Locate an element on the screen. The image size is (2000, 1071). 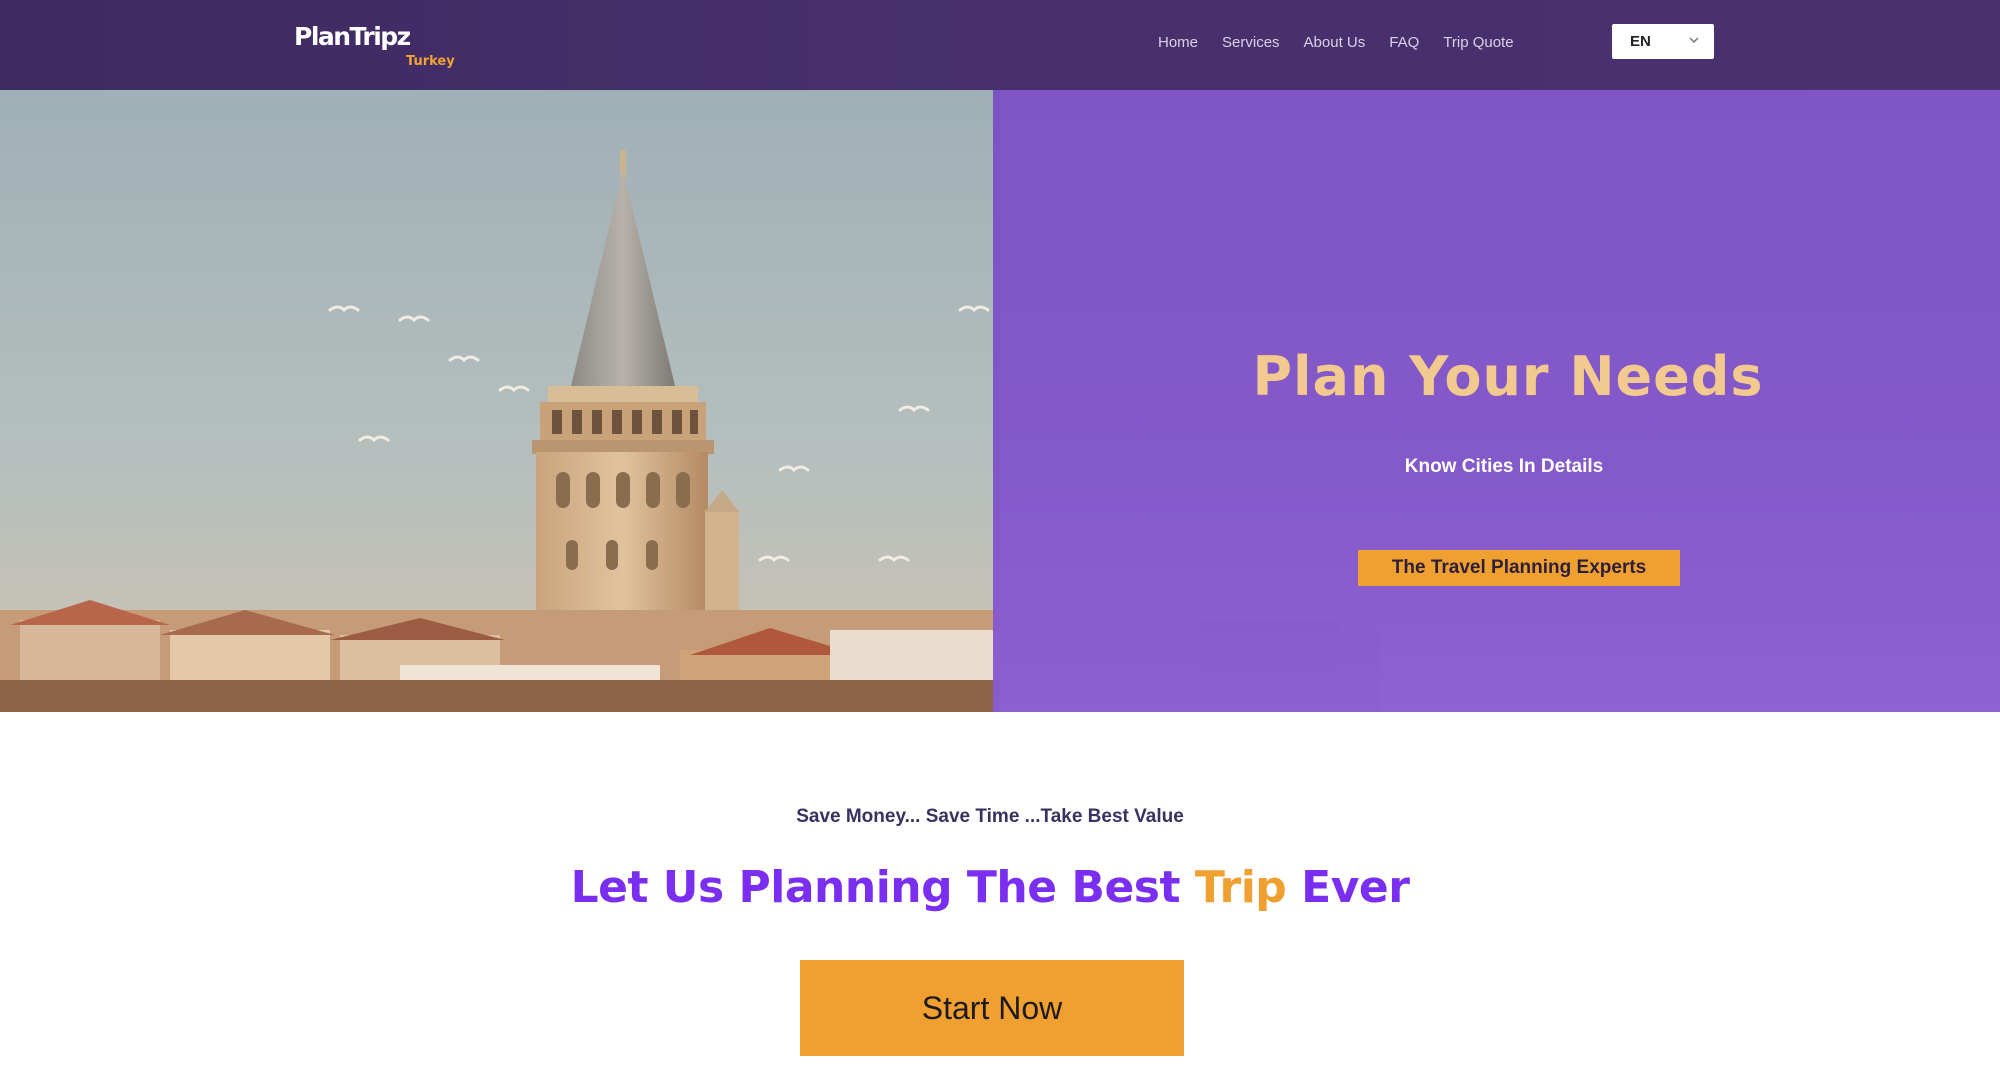
brand-subtitle: Turkey is located at coordinates (430, 61).